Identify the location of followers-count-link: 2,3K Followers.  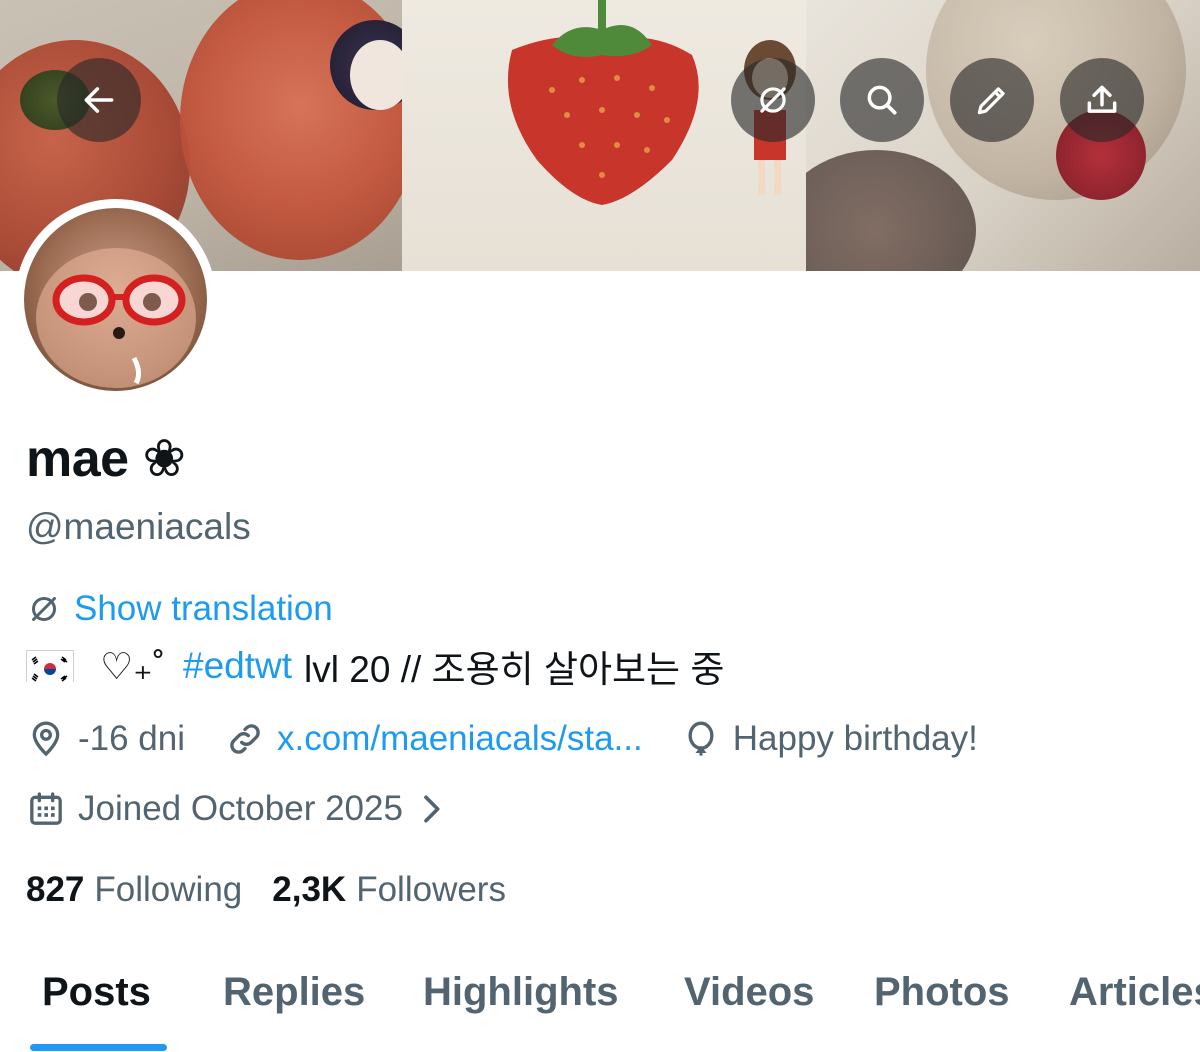
(389, 890).